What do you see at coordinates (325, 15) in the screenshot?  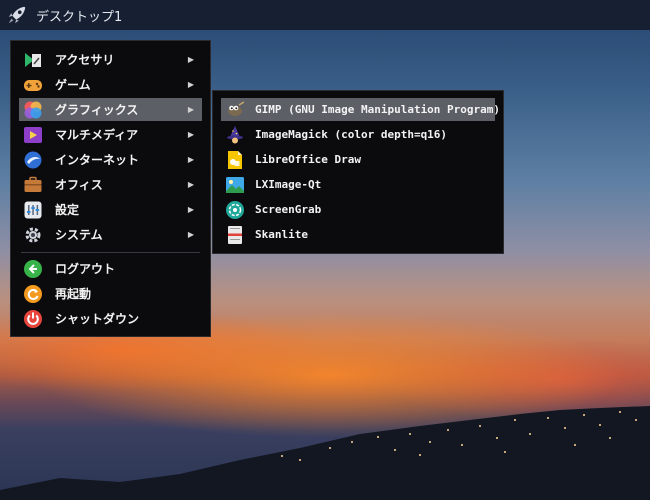 I see `taskbar: デスクトップ1` at bounding box center [325, 15].